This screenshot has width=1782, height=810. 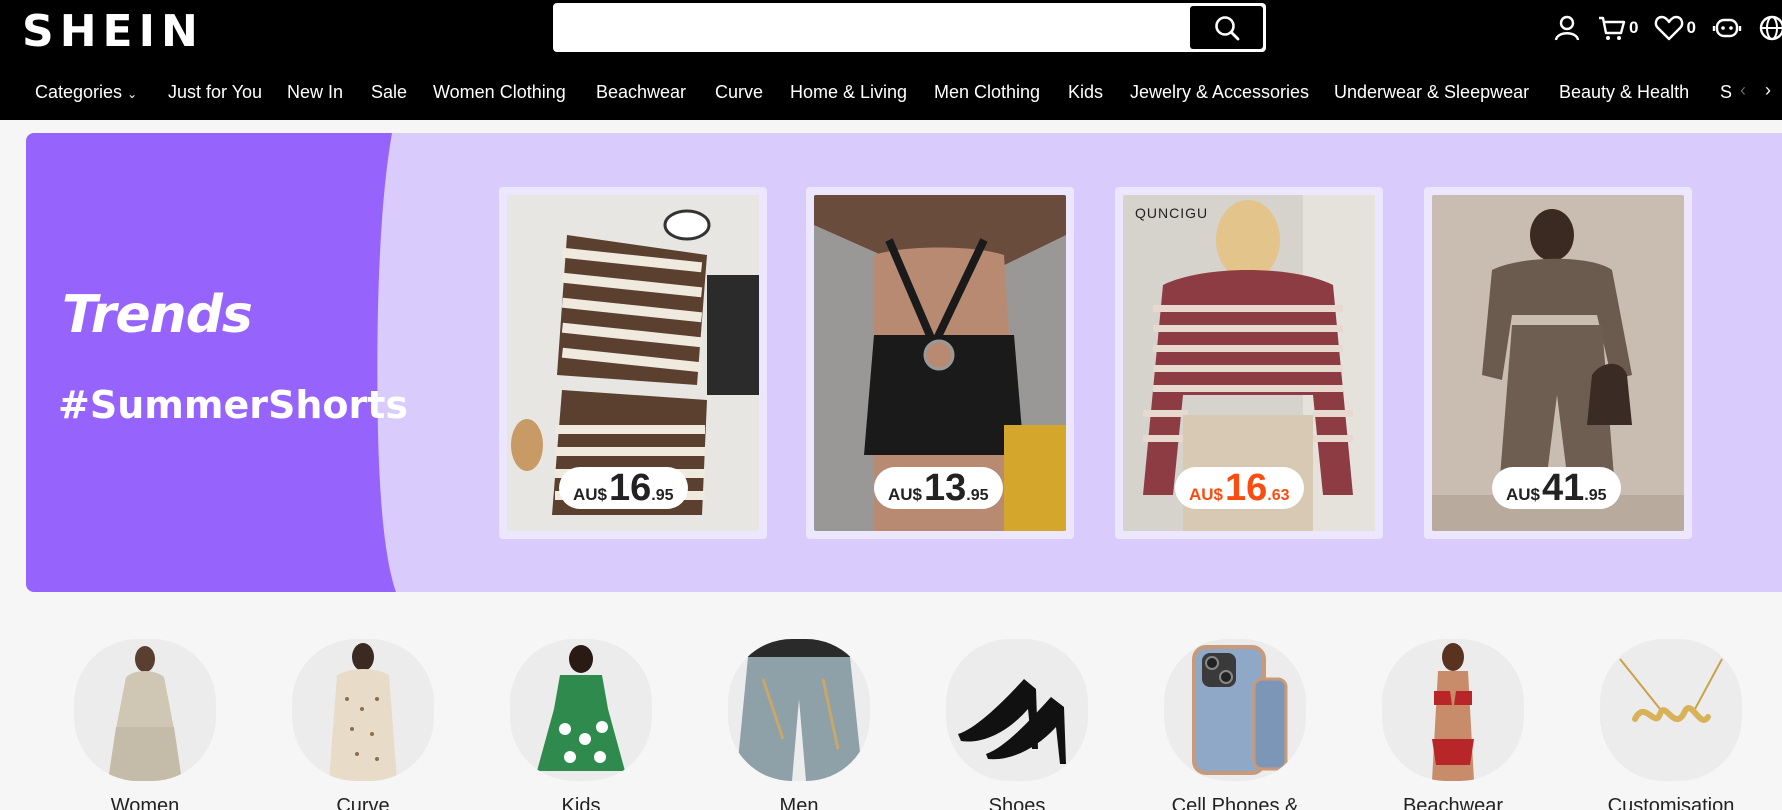 I want to click on chevron-left-icon: ‹, so click(x=1743, y=90).